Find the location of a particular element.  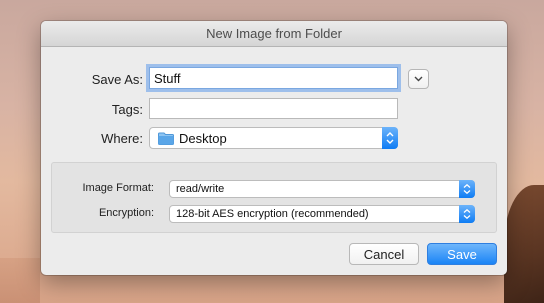

background-rock is located at coordinates (524, 244).